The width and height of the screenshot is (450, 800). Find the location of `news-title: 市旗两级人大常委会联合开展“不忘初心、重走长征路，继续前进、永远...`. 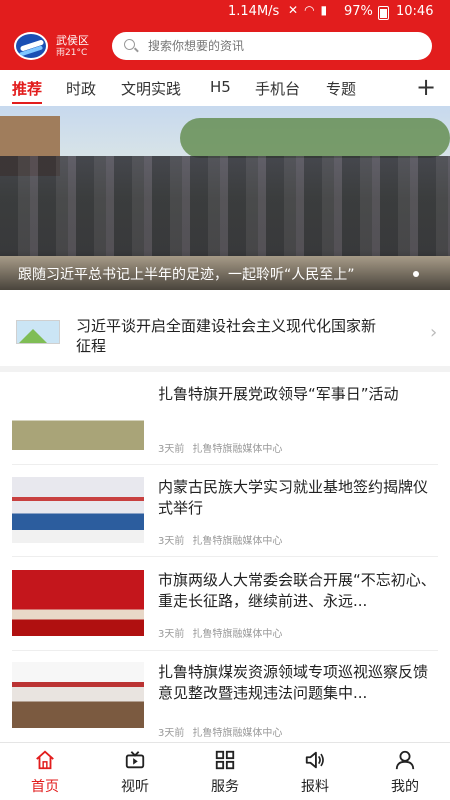

news-title: 市旗两级人大常委会联合开展“不忘初心、重走长征路，继续前进、永远... is located at coordinates (297, 590).